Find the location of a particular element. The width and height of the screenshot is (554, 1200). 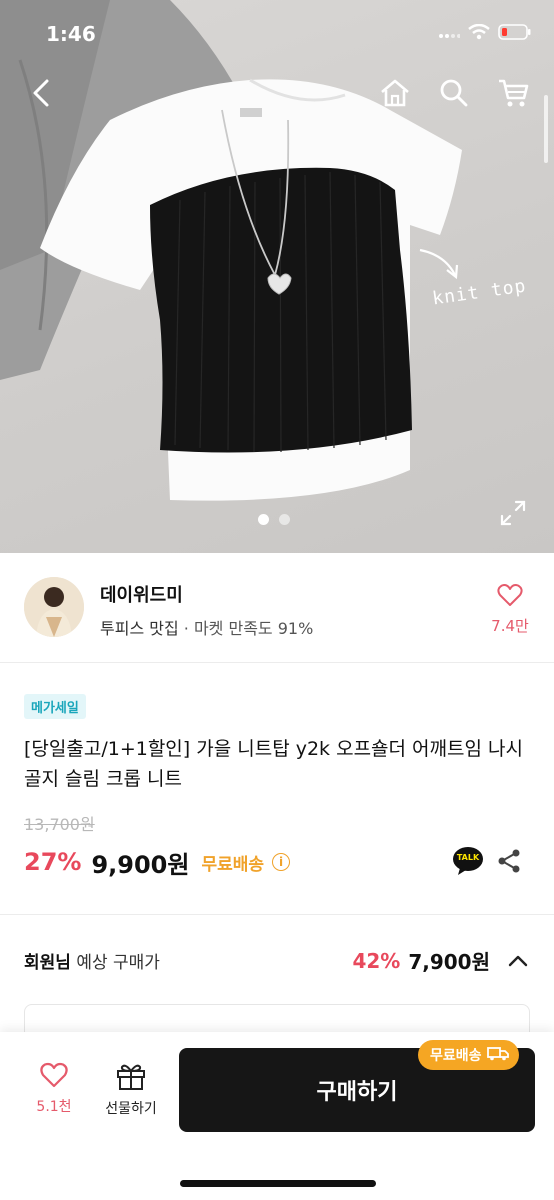

gift-label: 선물하기 is located at coordinates (131, 1109).